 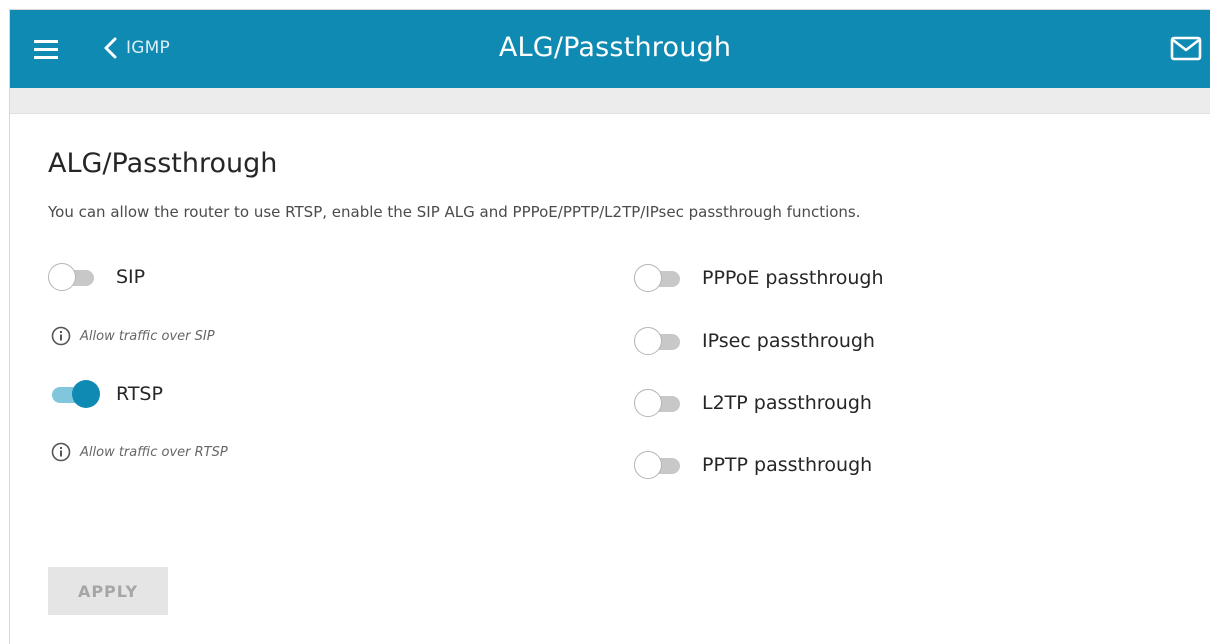 I want to click on pptp-passthrough-toggle-row: PPTP passthrough, so click(x=753, y=465).